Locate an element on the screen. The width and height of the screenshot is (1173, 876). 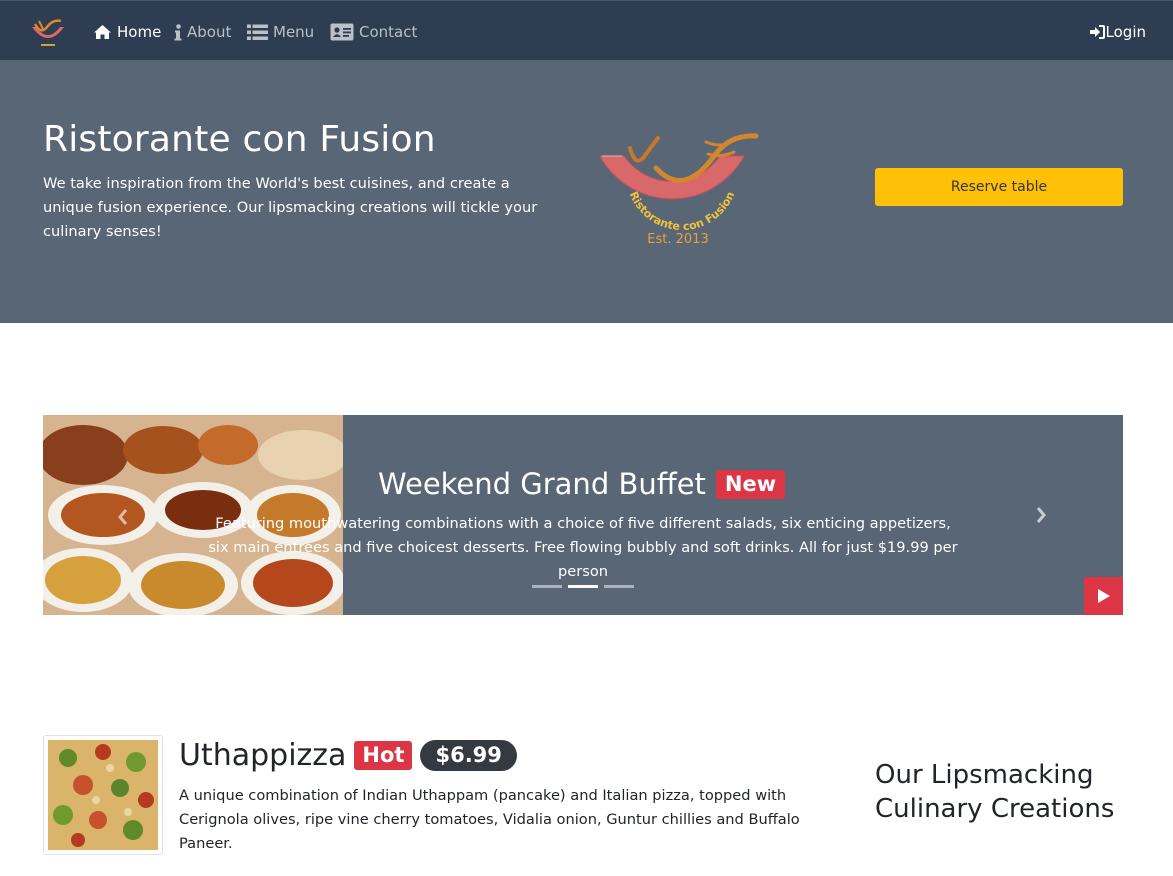
nav-menu: Menu is located at coordinates (280, 32).